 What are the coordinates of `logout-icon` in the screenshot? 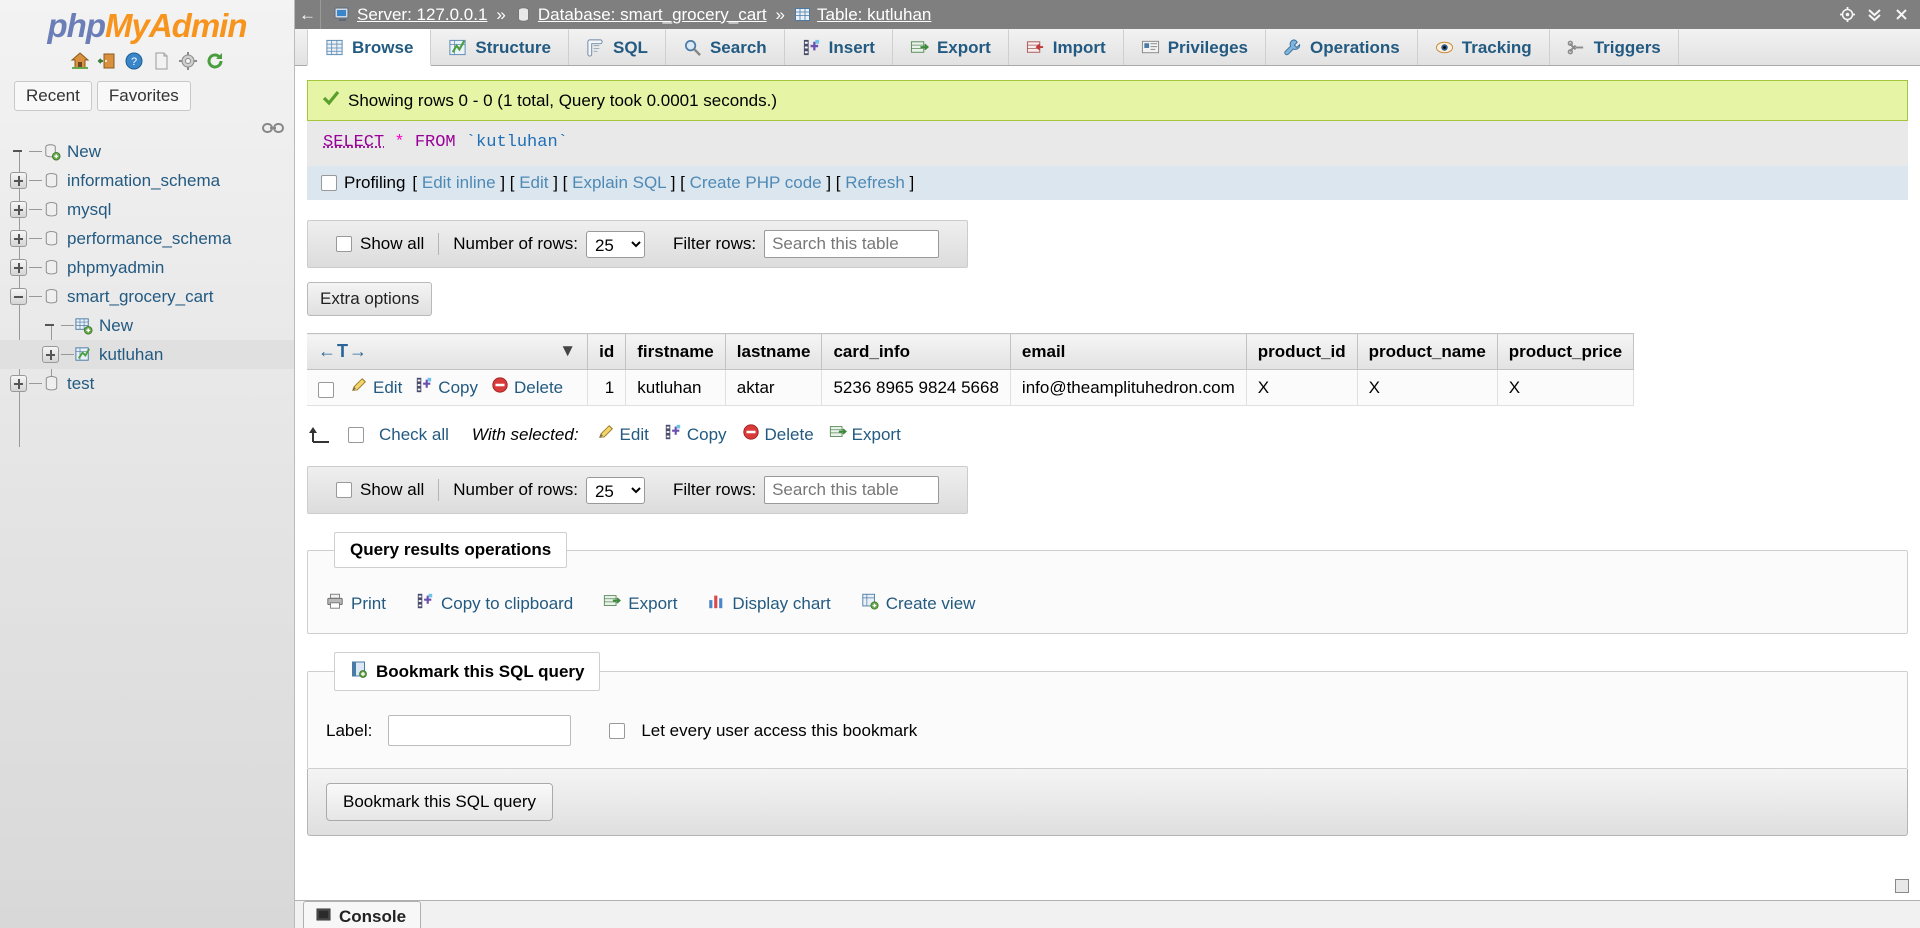 It's located at (107, 61).